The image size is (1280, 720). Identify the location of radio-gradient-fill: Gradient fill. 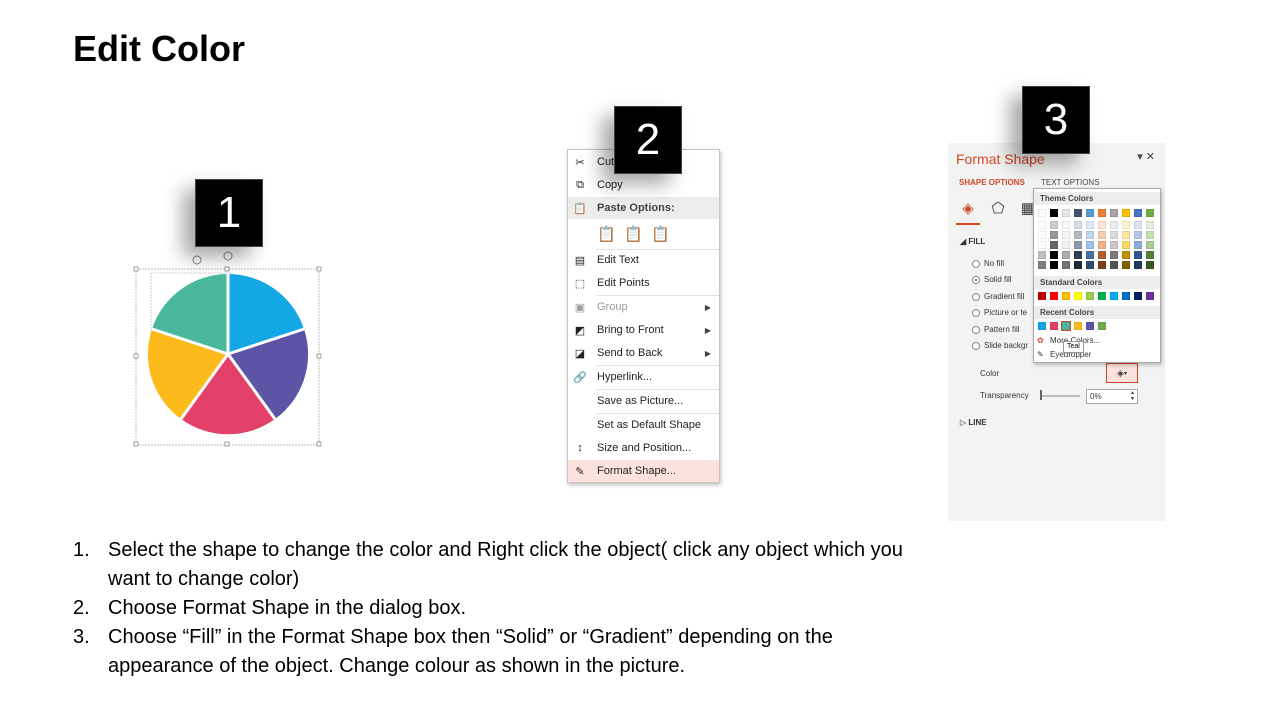
(998, 296).